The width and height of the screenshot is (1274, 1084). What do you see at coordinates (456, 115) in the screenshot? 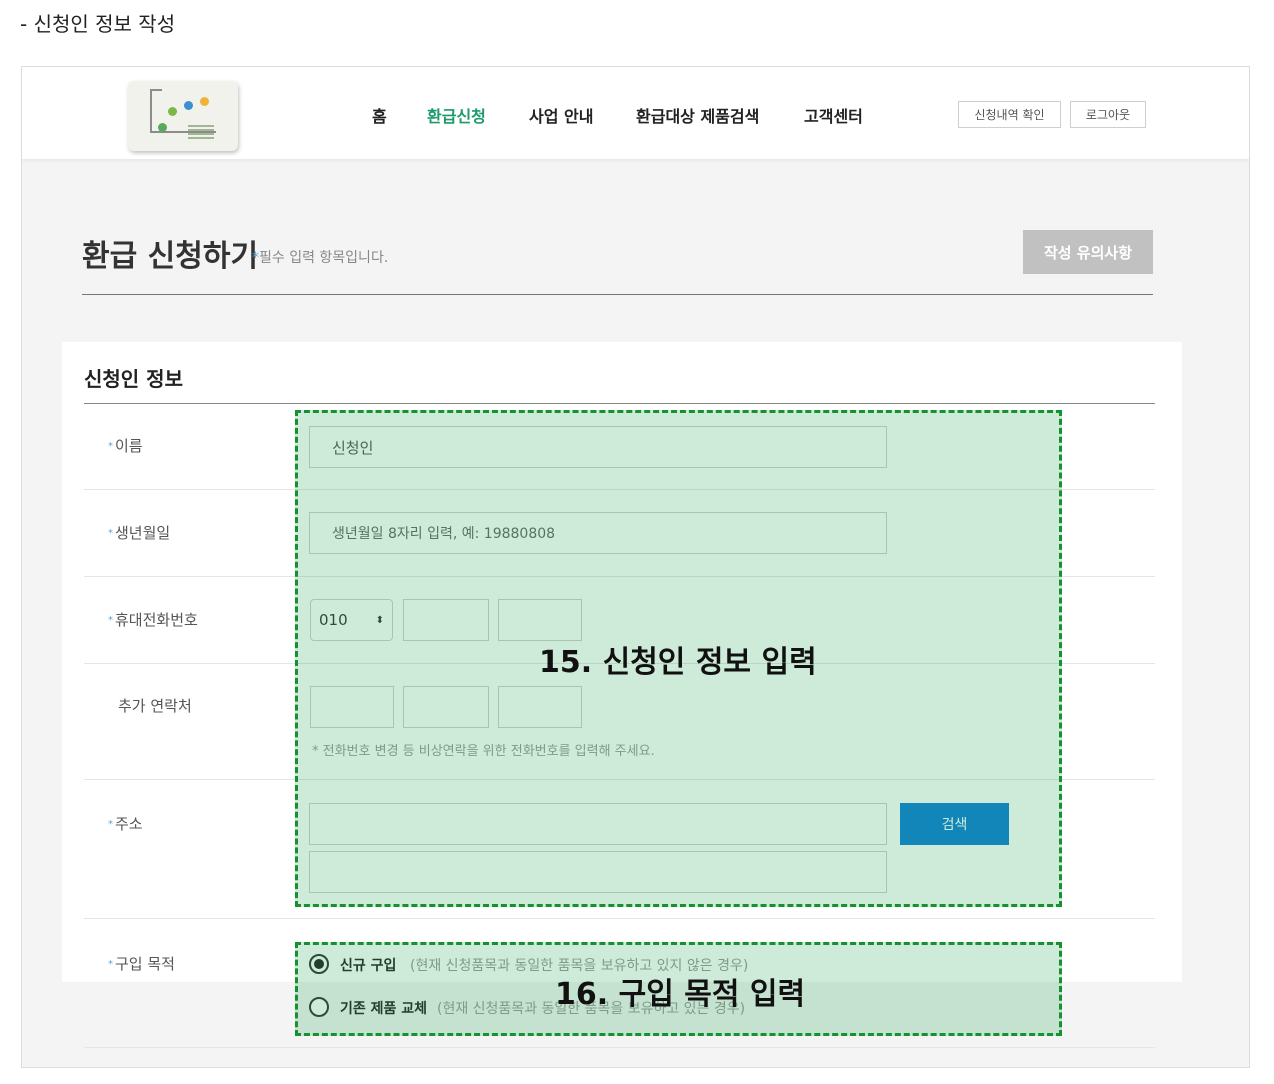
I see `nav-refund-apply: 환급신청` at bounding box center [456, 115].